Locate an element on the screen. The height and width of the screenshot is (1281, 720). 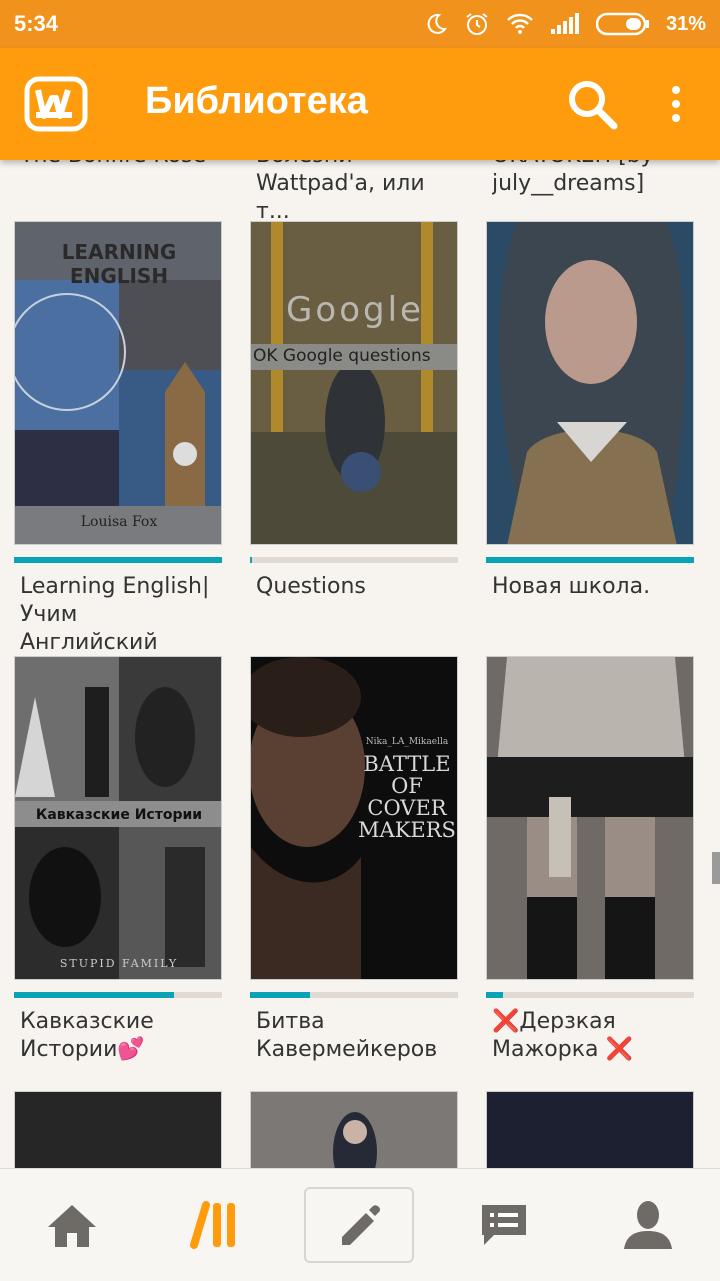
cover-heading: Кавказские Истории is located at coordinates (119, 815).